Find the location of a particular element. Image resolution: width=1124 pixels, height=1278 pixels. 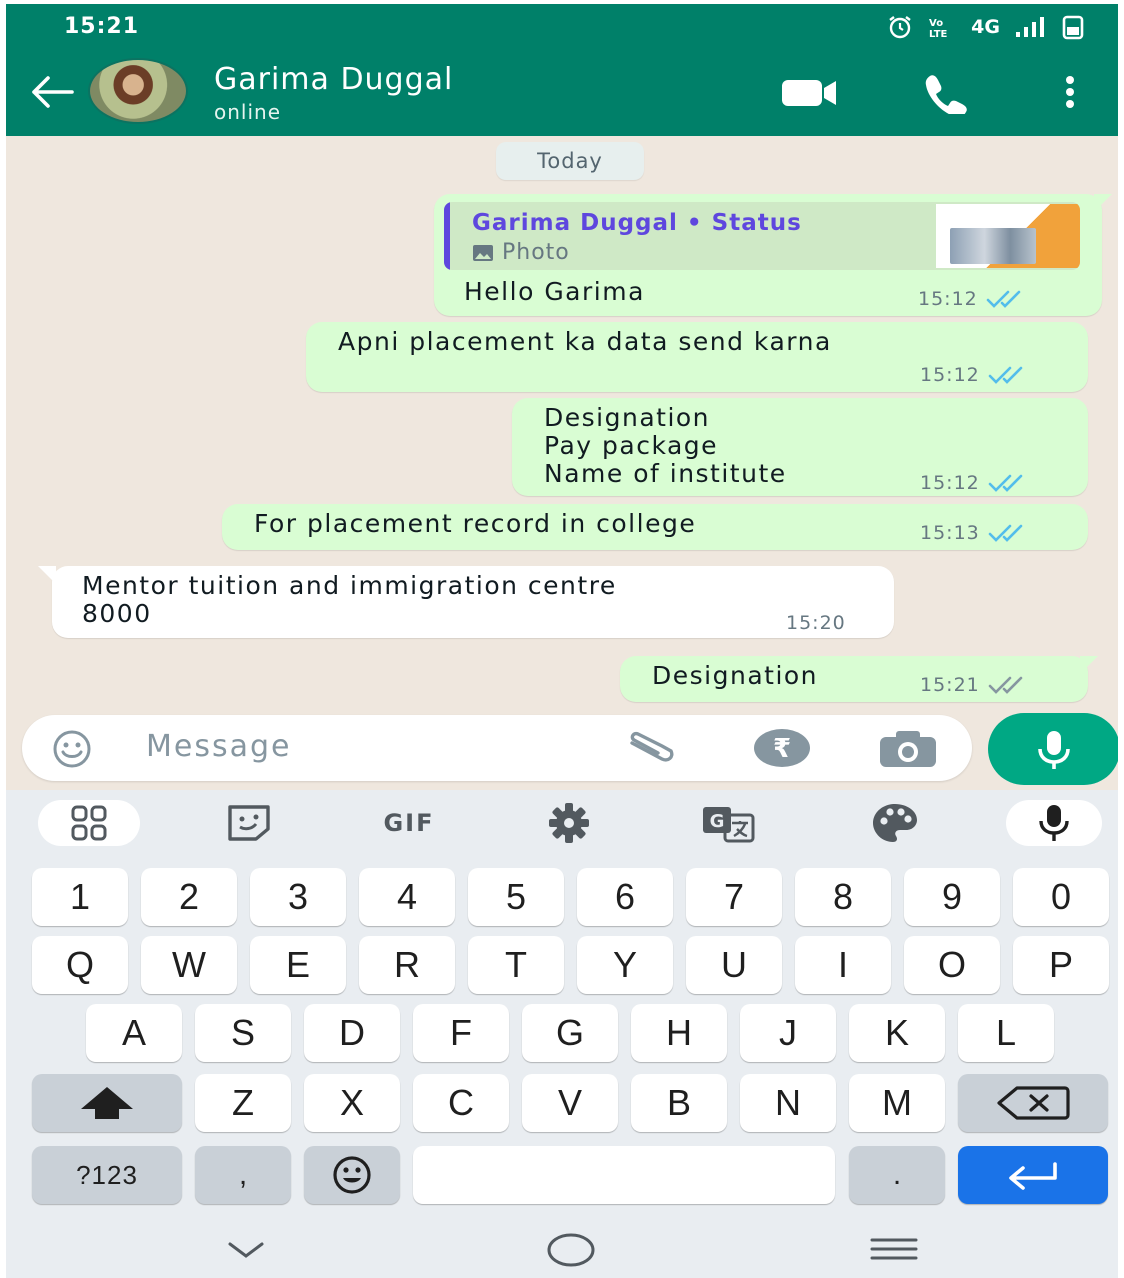

backspace-key is located at coordinates (1033, 1103).